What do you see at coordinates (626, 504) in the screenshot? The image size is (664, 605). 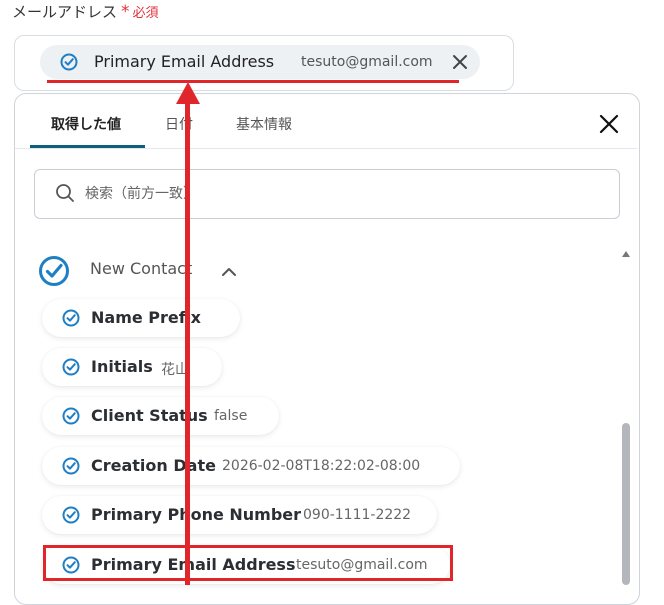 I see `scrollbar-thumb` at bounding box center [626, 504].